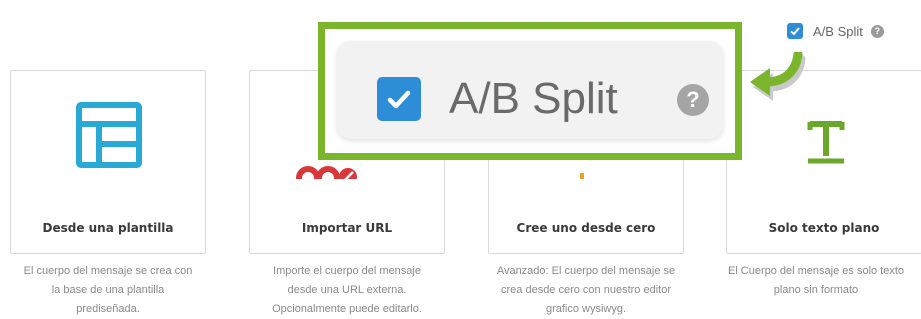 The height and width of the screenshot is (319, 921). Describe the element at coordinates (108, 309) in the screenshot. I see `description-line: prediseñada.` at that location.